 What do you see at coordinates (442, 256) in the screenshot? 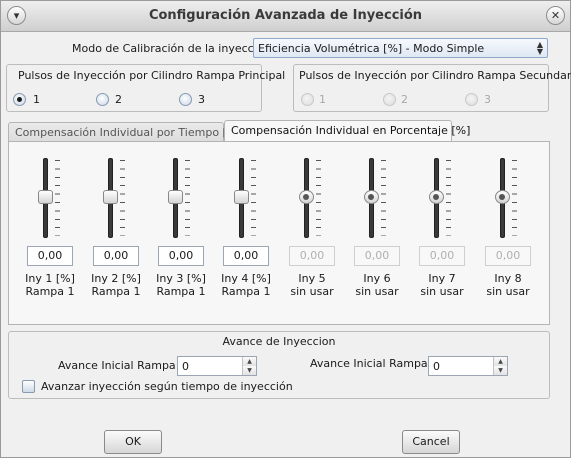
I see `injector-7-value: 0,00` at bounding box center [442, 256].